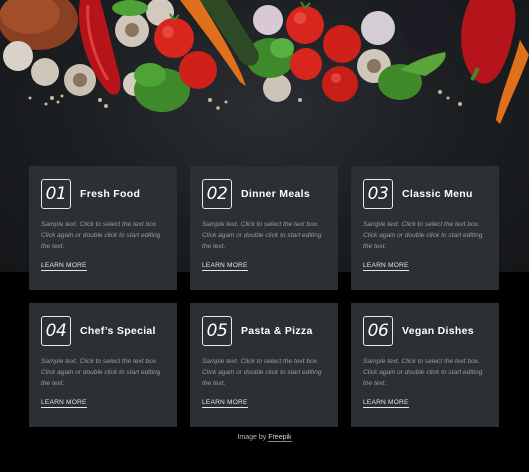 The image size is (529, 472). What do you see at coordinates (110, 194) in the screenshot?
I see `card-title: Fresh Food` at bounding box center [110, 194].